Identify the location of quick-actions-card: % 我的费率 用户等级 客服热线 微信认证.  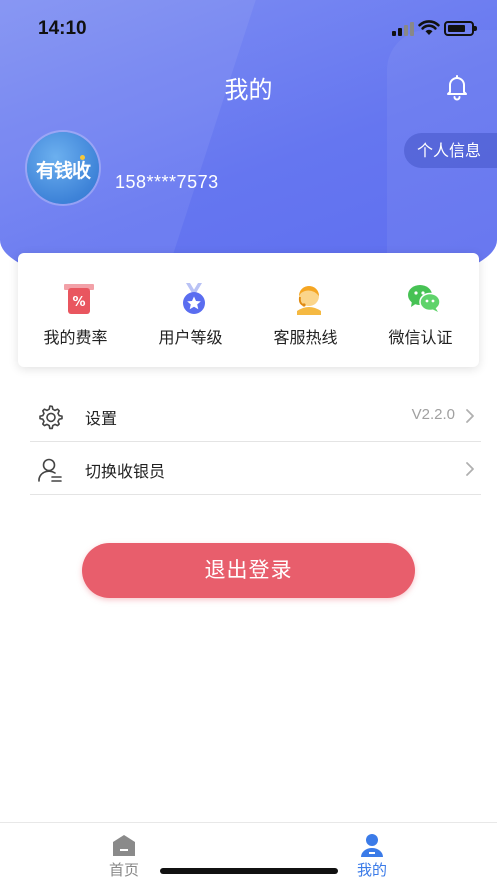
(248, 310).